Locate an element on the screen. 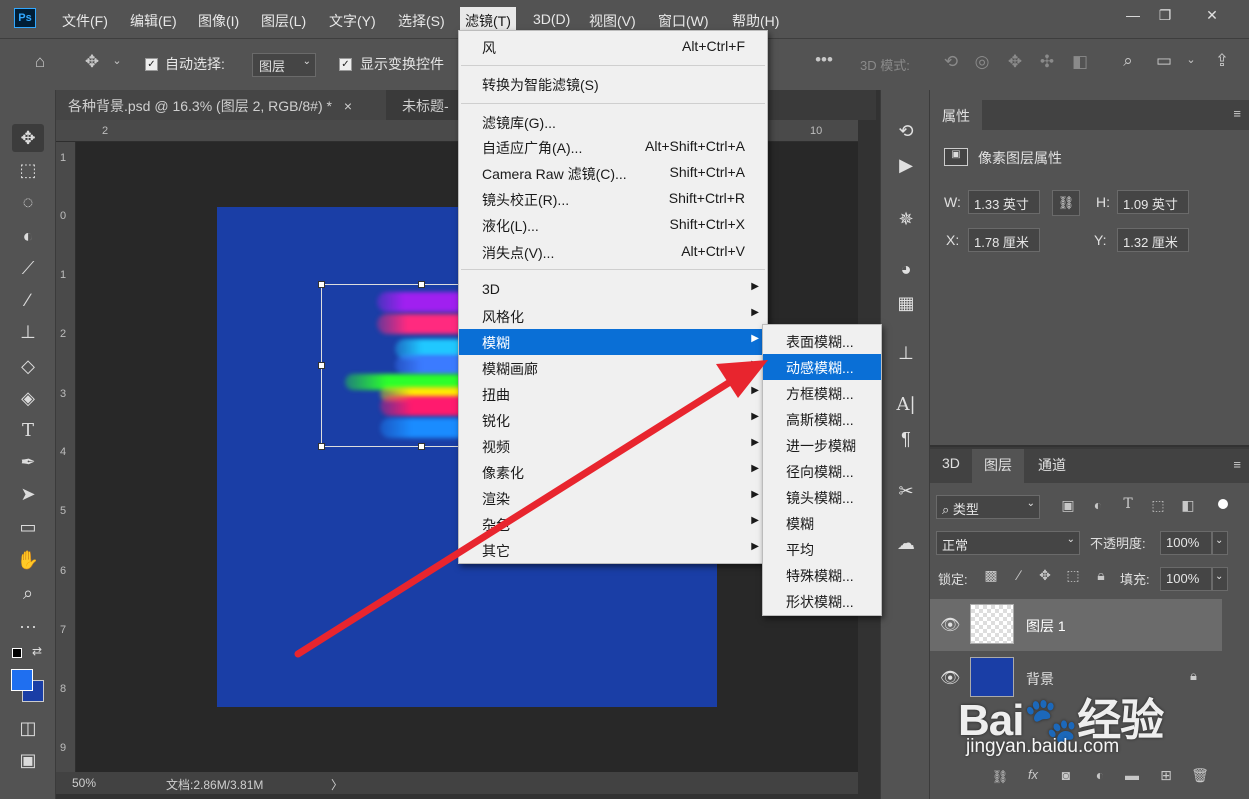  menu-item-lens-correction: 镜头校正(R)... Shift+Ctrl+R is located at coordinates (613, 199).